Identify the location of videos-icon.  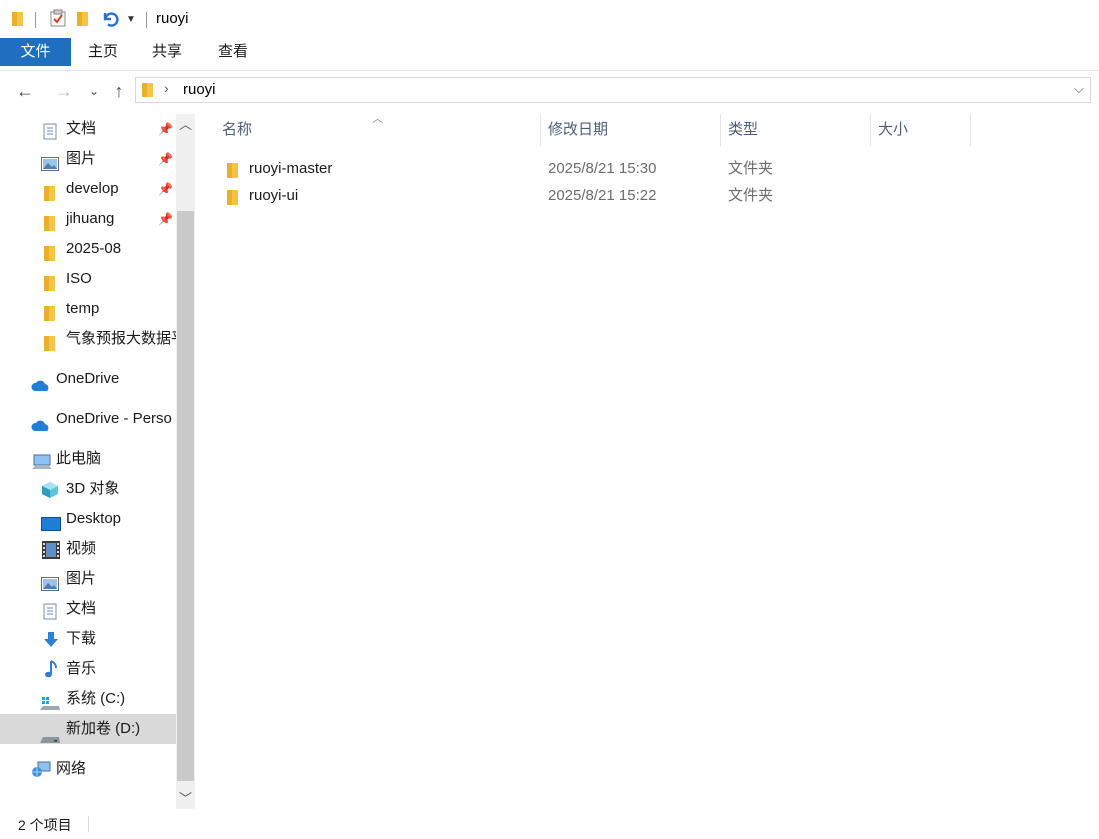
(51, 552).